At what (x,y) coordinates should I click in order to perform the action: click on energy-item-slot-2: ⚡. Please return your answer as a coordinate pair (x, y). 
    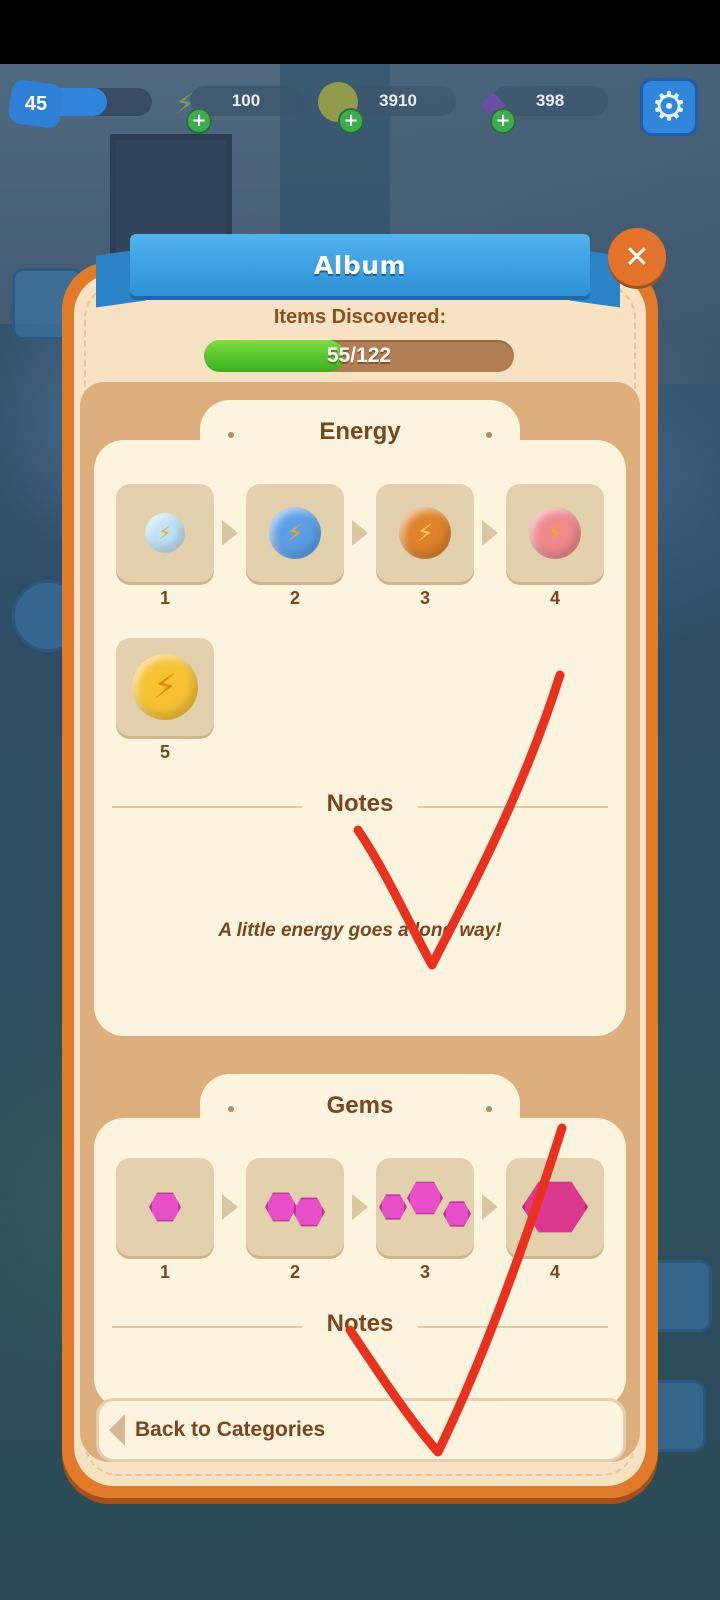
    Looking at the image, I should click on (295, 533).